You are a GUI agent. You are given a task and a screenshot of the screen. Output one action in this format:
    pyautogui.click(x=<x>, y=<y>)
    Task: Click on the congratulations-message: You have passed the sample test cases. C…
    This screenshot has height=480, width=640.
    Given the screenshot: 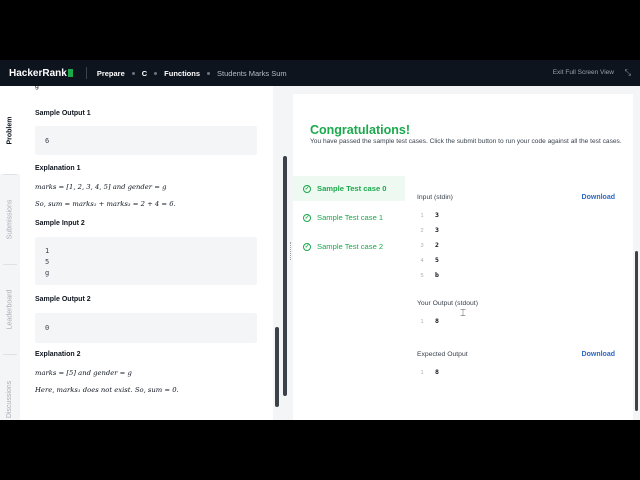 What is the action you would take?
    pyautogui.click(x=466, y=141)
    